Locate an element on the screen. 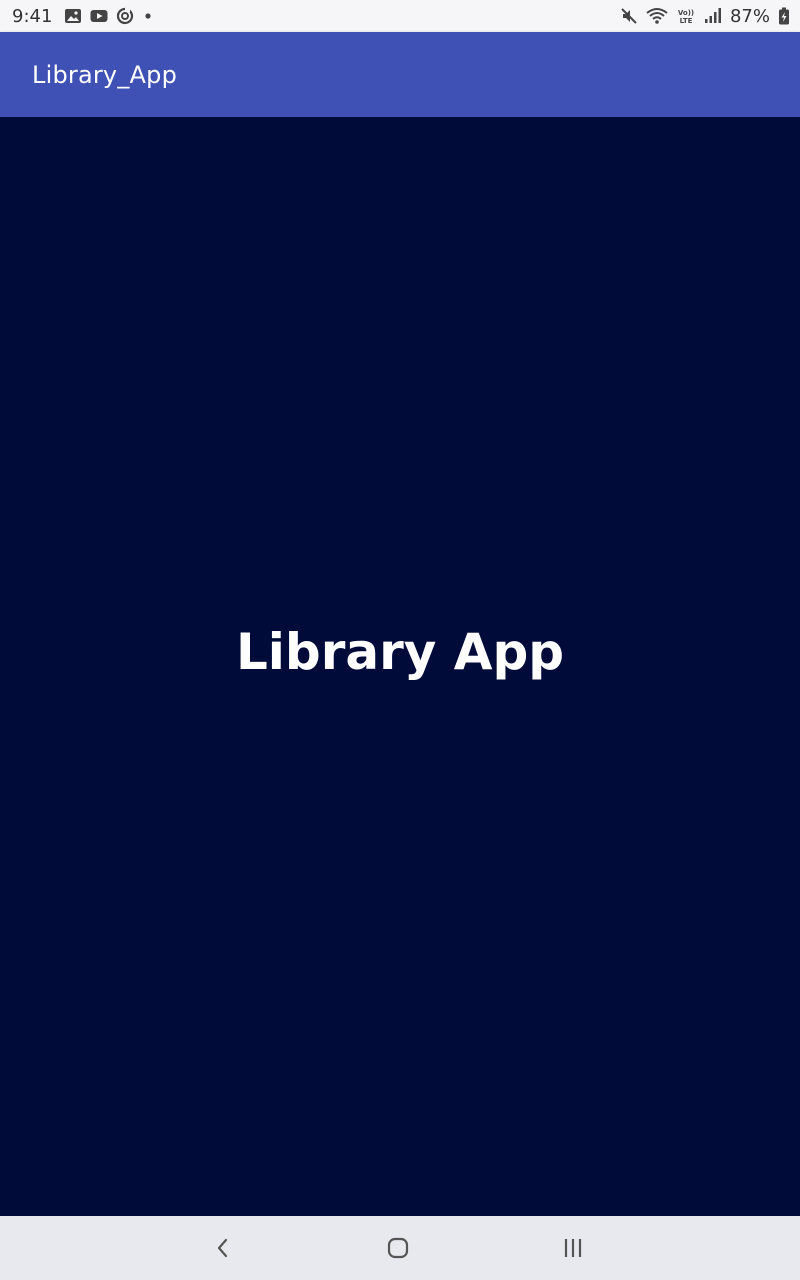 Image resolution: width=800 pixels, height=1280 pixels. recents-button is located at coordinates (573, 1248).